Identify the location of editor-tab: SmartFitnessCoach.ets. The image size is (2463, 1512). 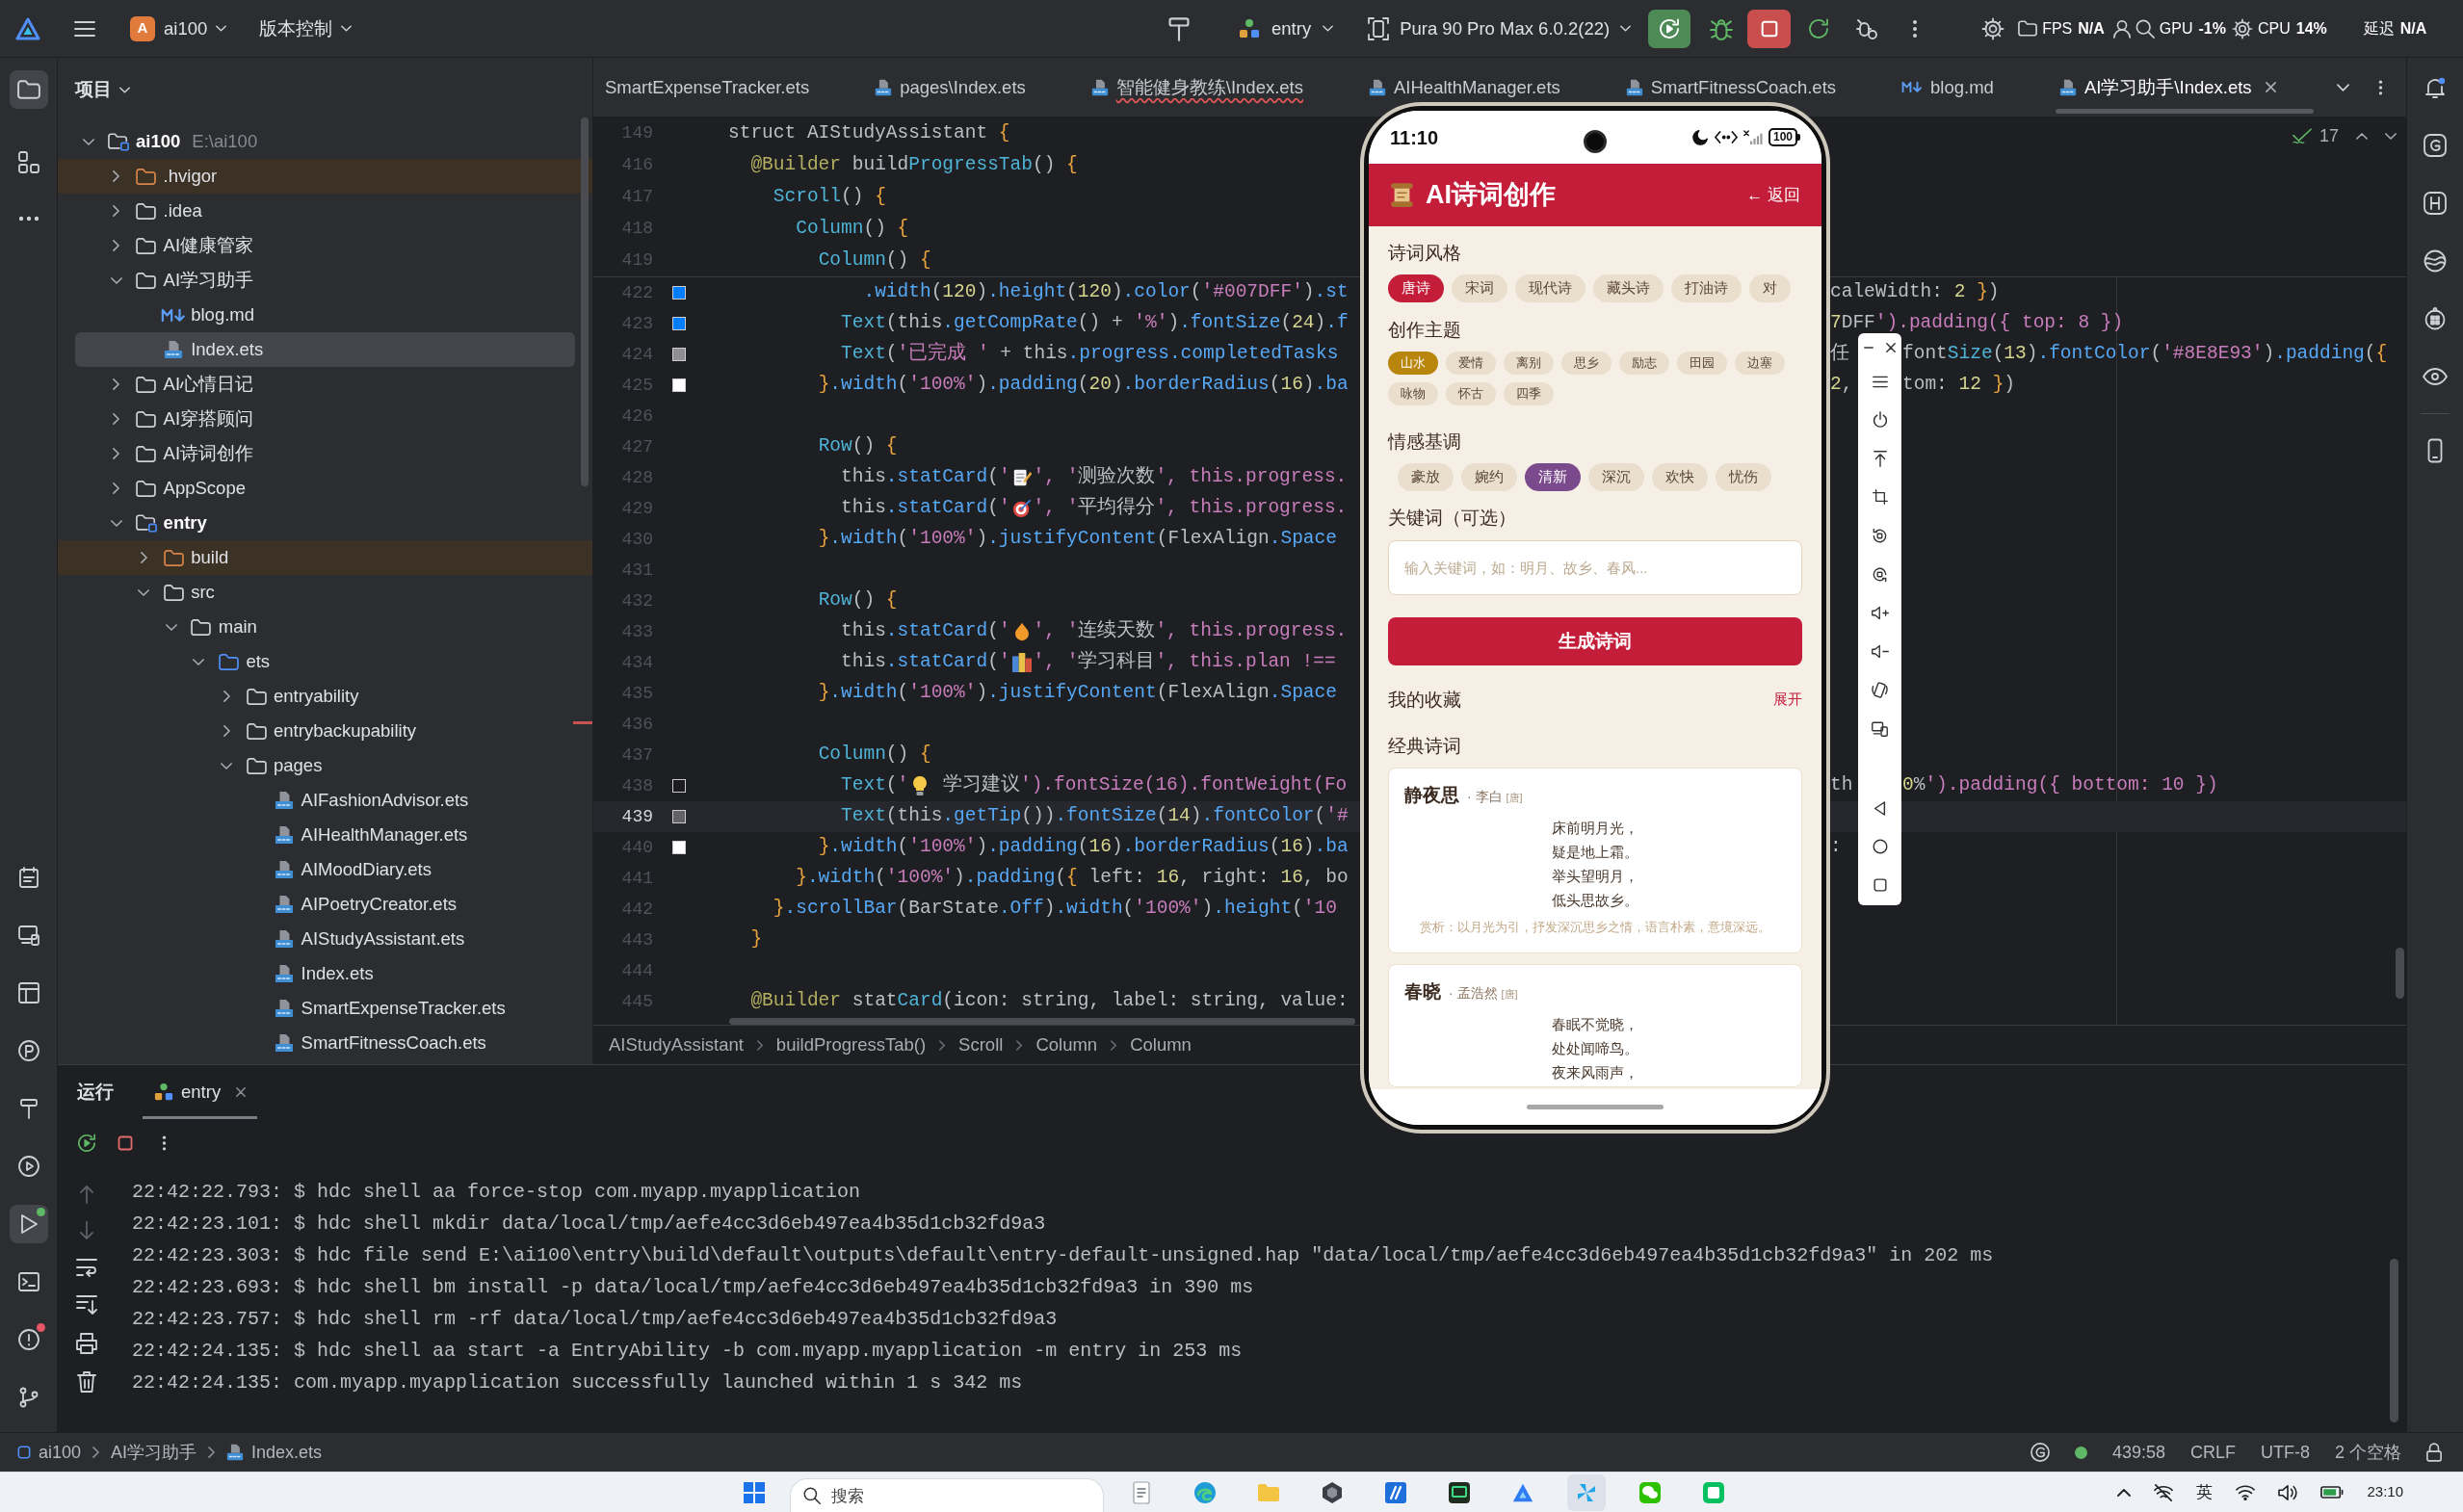
(1730, 87).